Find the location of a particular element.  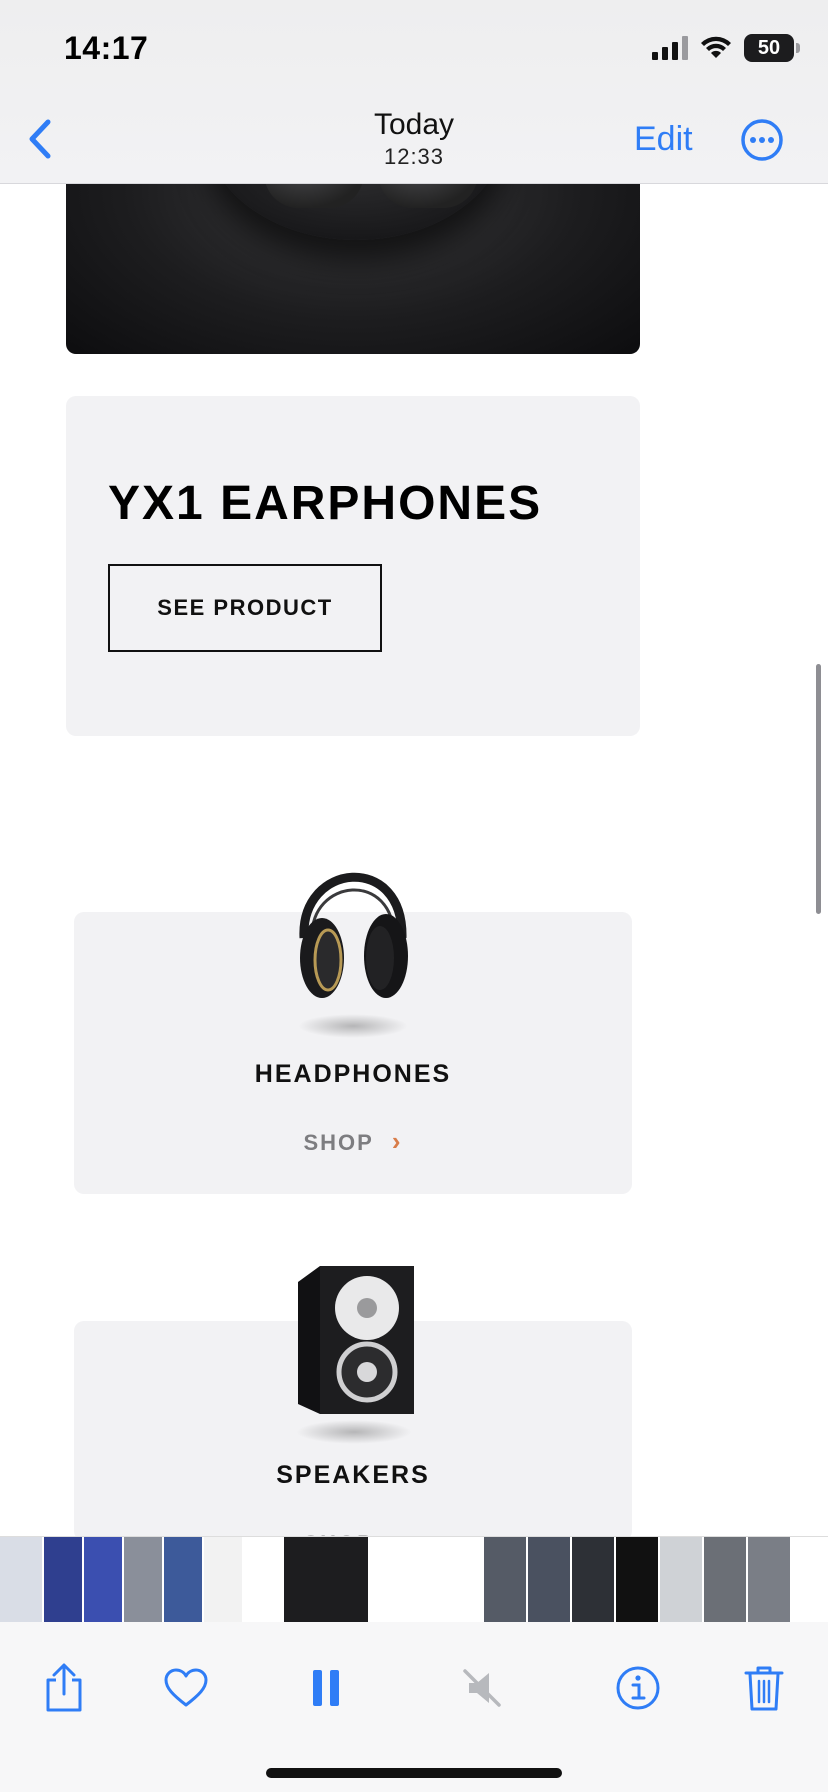

shop-link-headphones: SHOP › is located at coordinates (353, 1141).